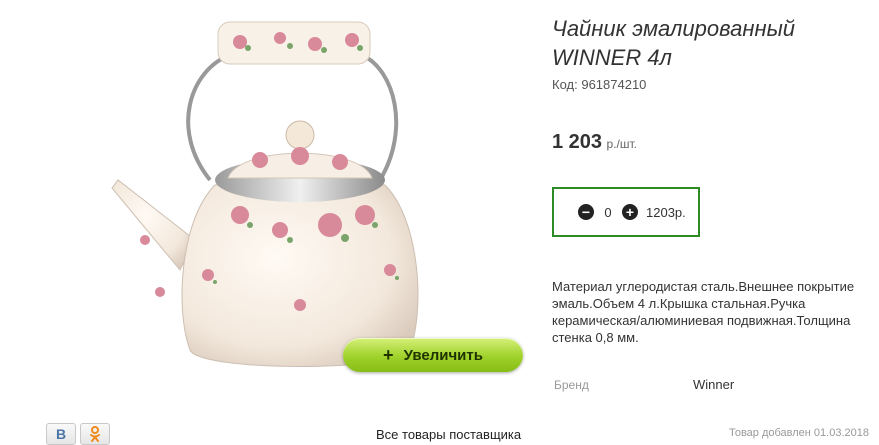 The width and height of the screenshot is (879, 445). I want to click on zoom-button: + Увеличить, so click(433, 355).